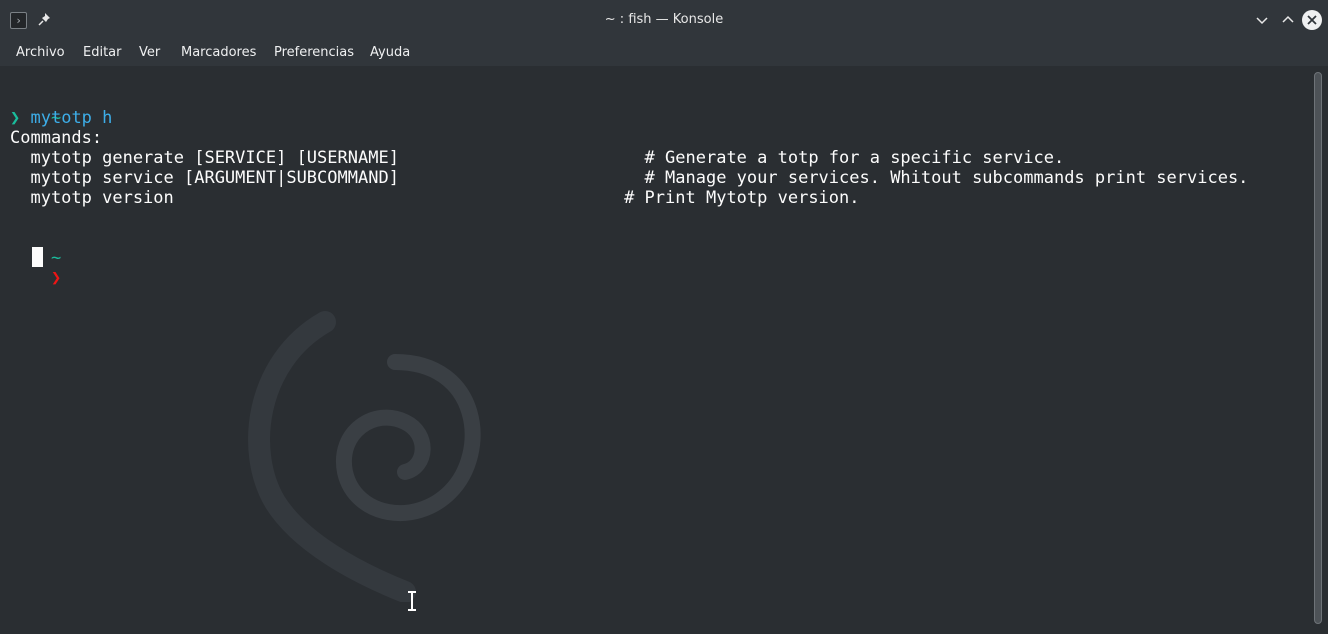 This screenshot has height=634, width=1328. Describe the element at coordinates (102, 53) in the screenshot. I see `menu-editar: Editar` at that location.